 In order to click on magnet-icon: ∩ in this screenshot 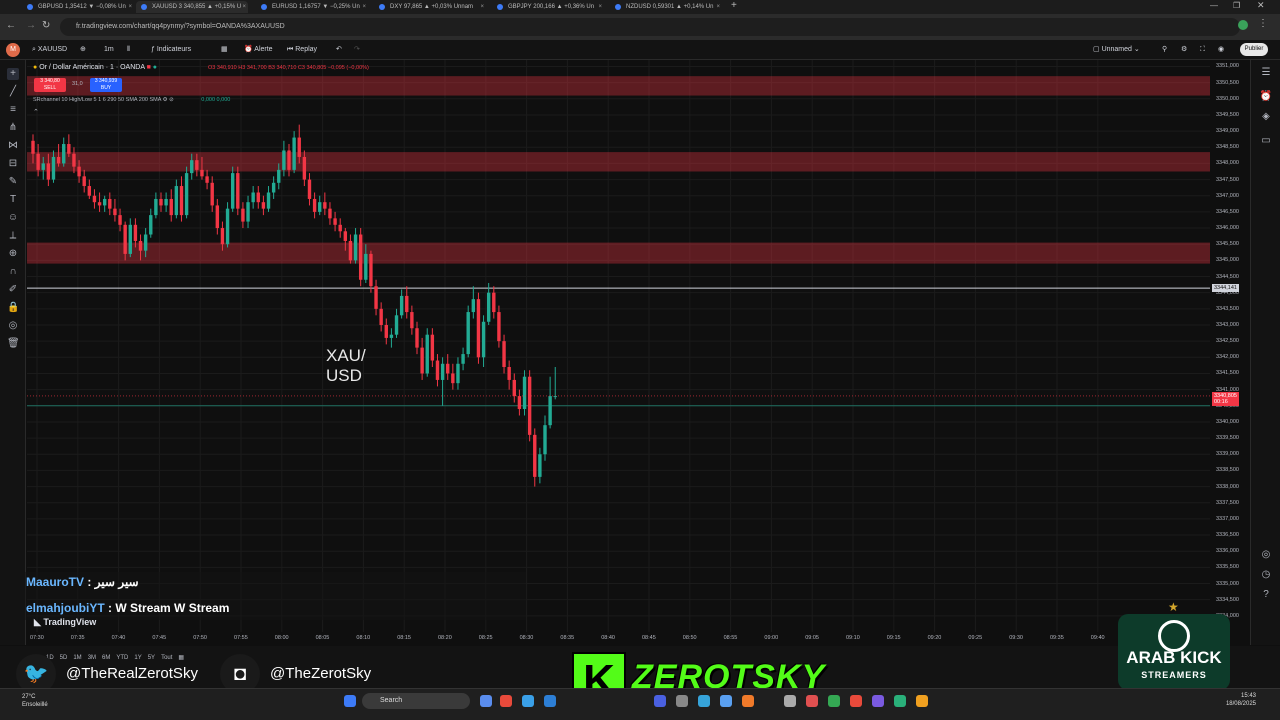, I will do `click(13, 272)`.